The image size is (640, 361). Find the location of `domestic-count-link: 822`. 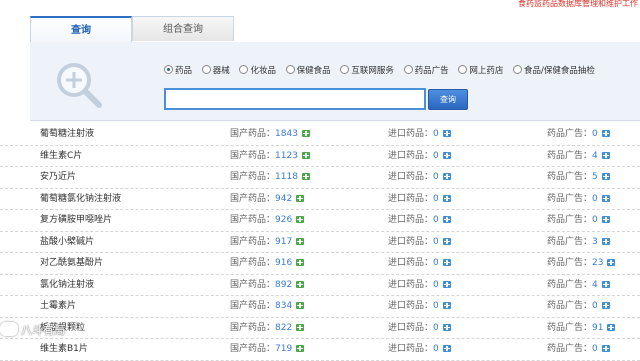

domestic-count-link: 822 is located at coordinates (283, 328).